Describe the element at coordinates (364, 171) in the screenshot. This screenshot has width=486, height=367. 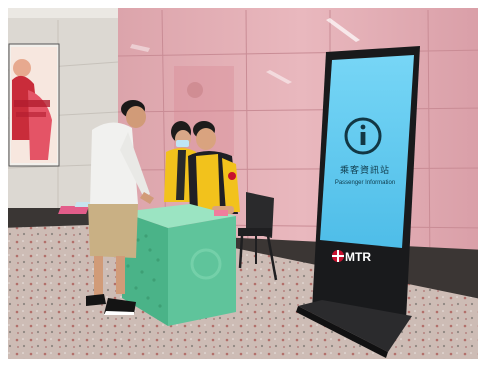
I see `screen-title: 乘客資訊站` at that location.